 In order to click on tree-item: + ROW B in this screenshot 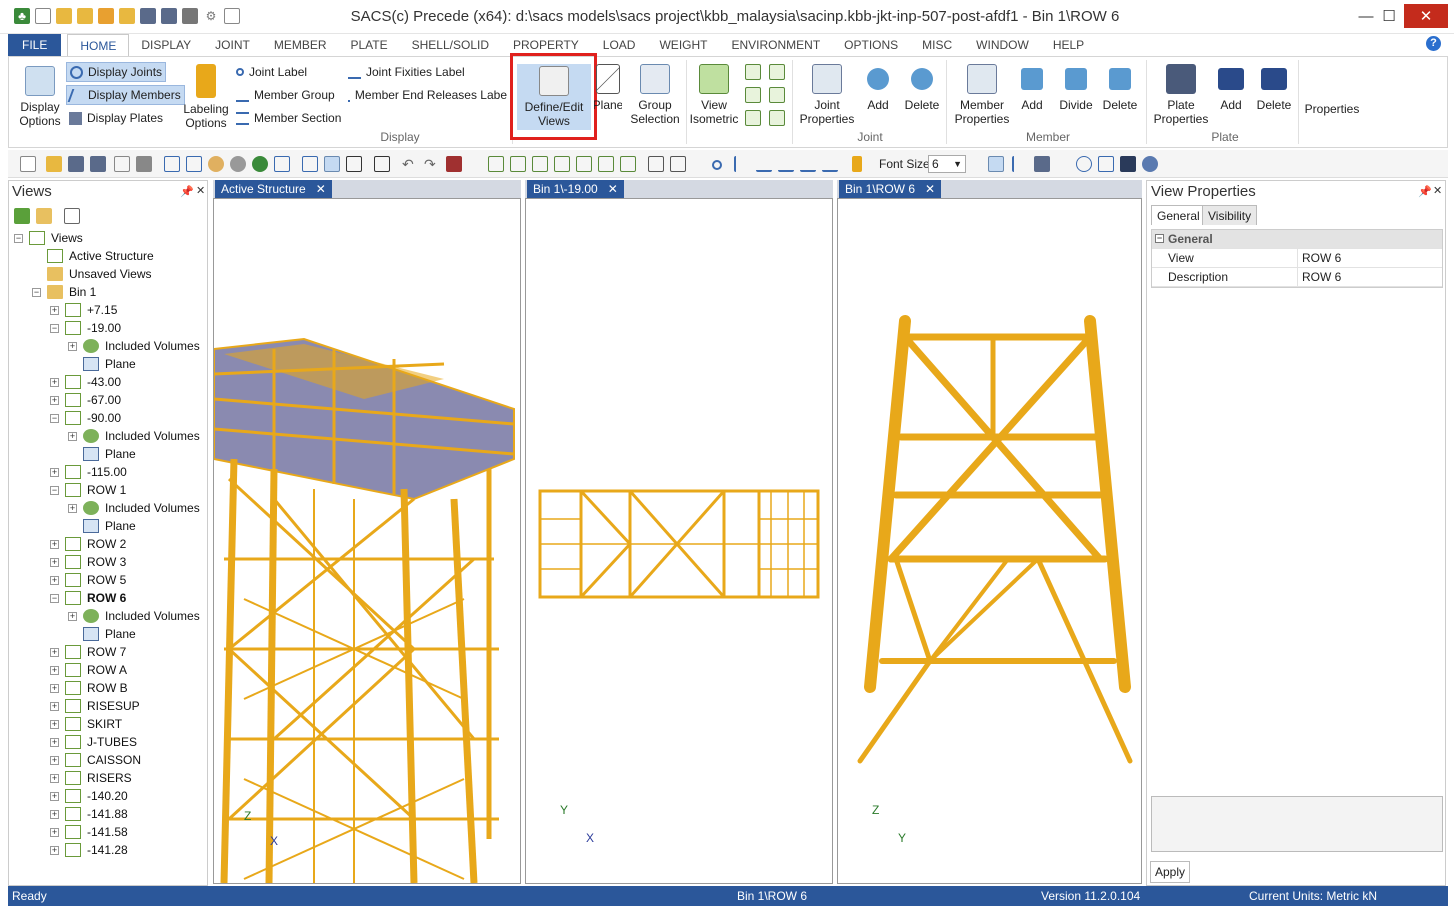, I will do `click(111, 688)`.